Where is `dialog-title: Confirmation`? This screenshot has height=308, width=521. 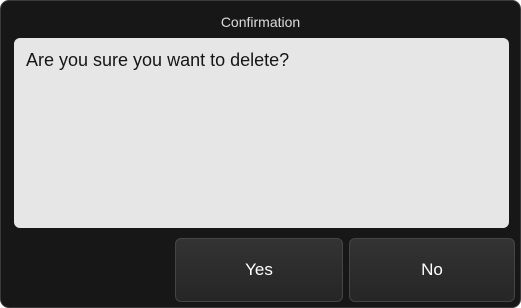 dialog-title: Confirmation is located at coordinates (260, 22).